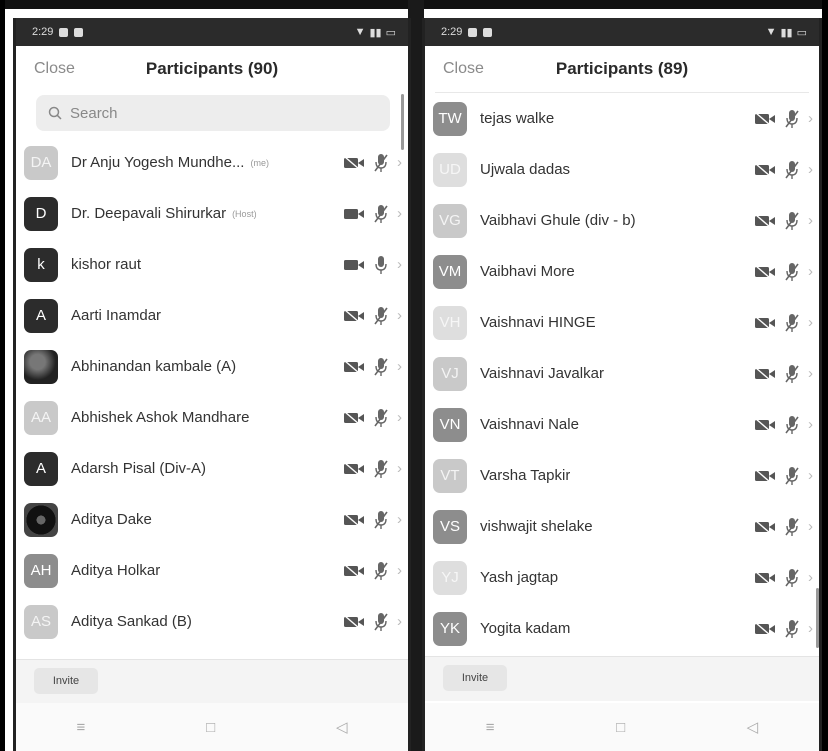 The image size is (828, 751). What do you see at coordinates (212, 570) in the screenshot?
I see `participant-row: AH Aditya Holkar ›` at bounding box center [212, 570].